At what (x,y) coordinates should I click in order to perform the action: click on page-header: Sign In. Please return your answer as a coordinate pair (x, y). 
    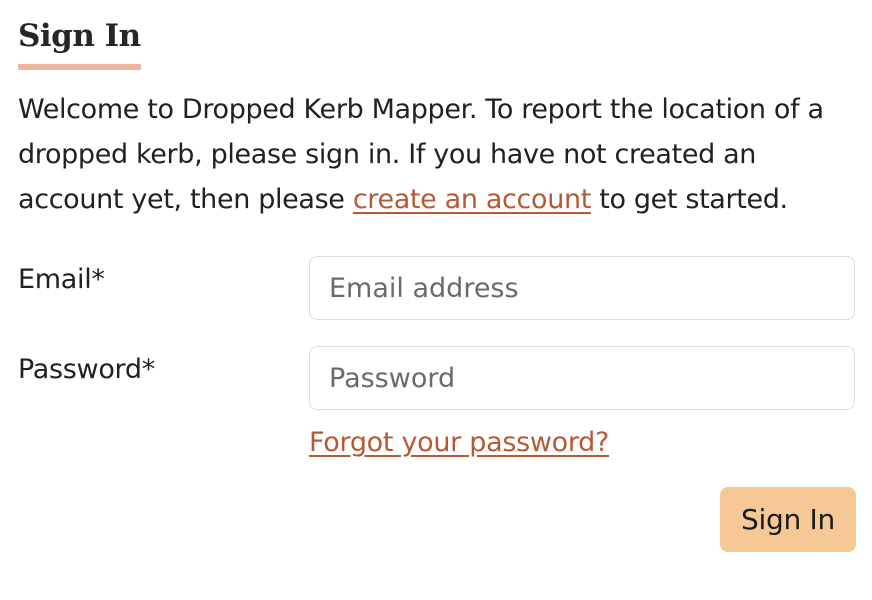
    Looking at the image, I should click on (79, 42).